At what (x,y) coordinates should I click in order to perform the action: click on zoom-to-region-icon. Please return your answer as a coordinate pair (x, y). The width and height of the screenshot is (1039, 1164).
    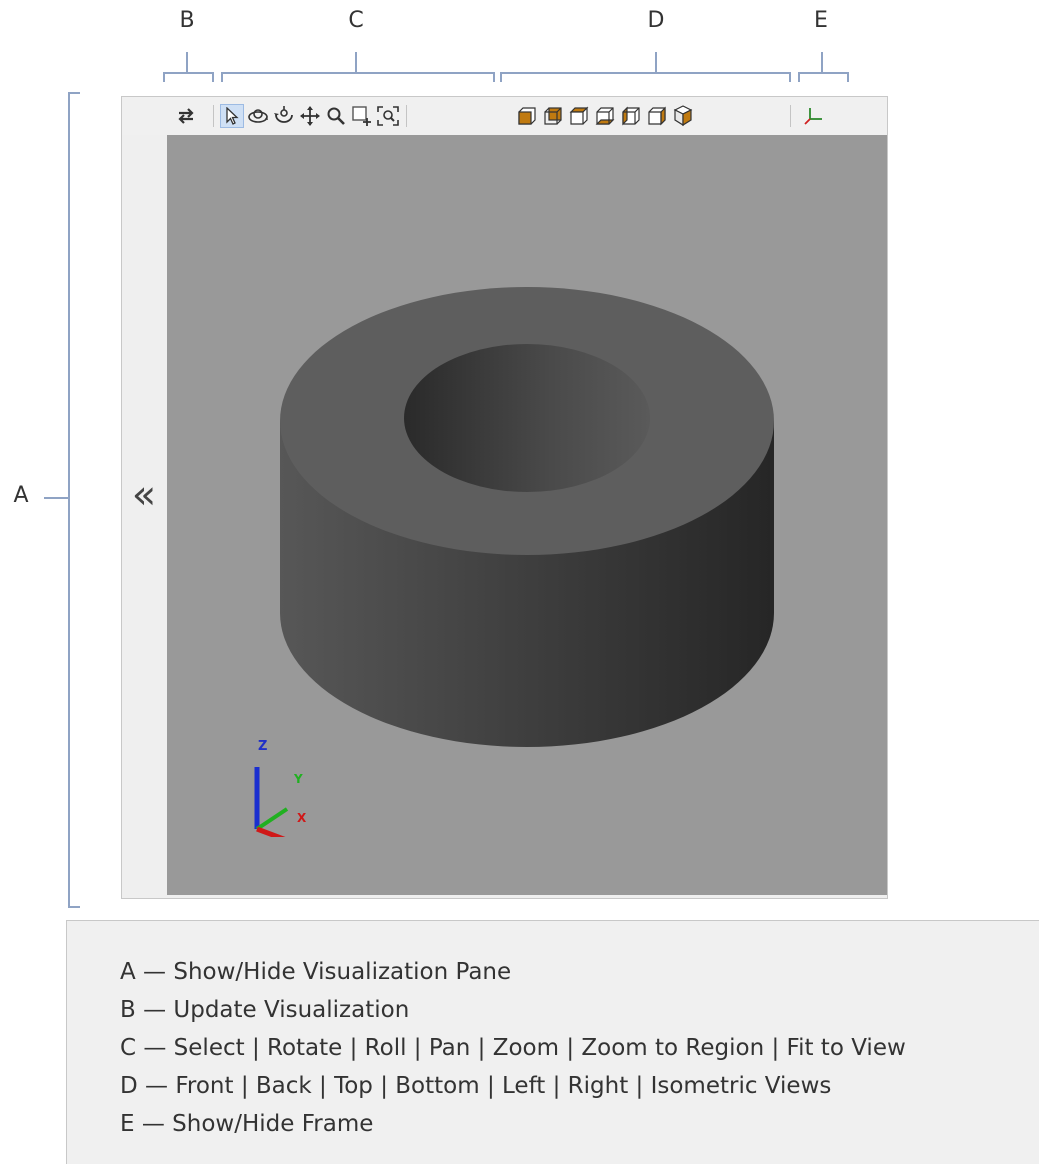
    Looking at the image, I should click on (361, 116).